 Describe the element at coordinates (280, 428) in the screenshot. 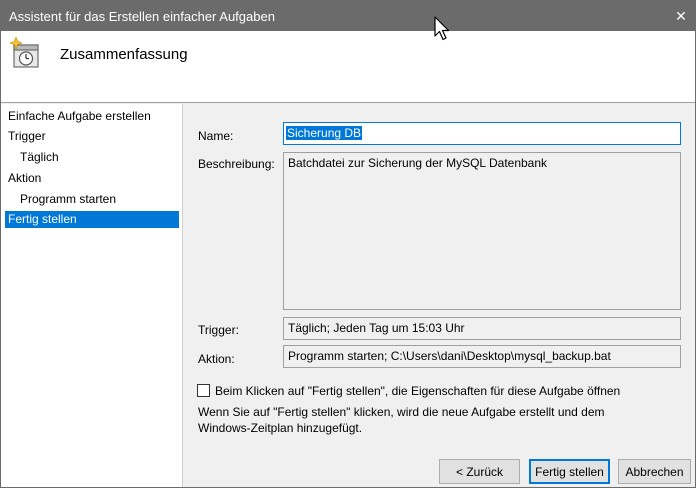

I see `info-text-line2: Windows-Zeitplan hinzugefügt.` at that location.